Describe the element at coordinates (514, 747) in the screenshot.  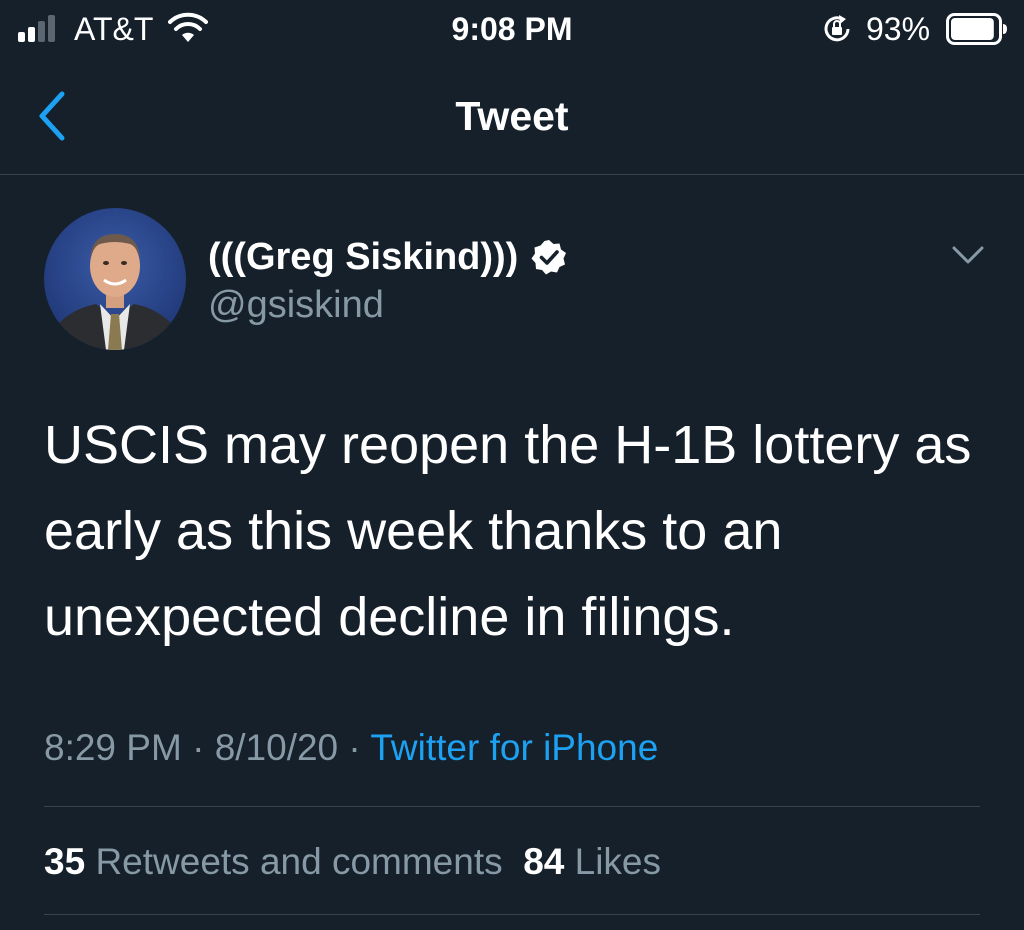
I see `tweet-source-link: Twitter for iPhone` at that location.